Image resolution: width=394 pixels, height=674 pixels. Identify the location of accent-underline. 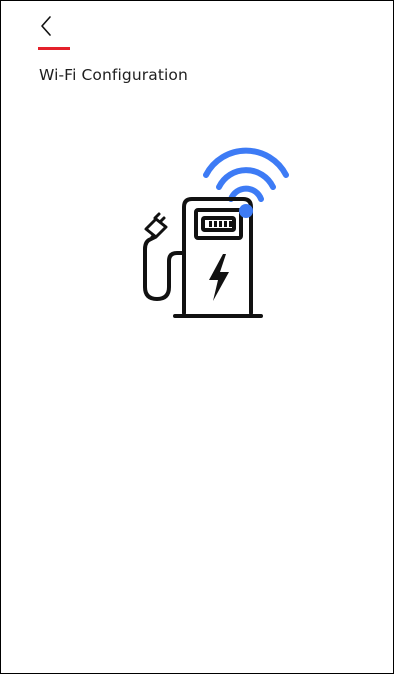
(54, 48).